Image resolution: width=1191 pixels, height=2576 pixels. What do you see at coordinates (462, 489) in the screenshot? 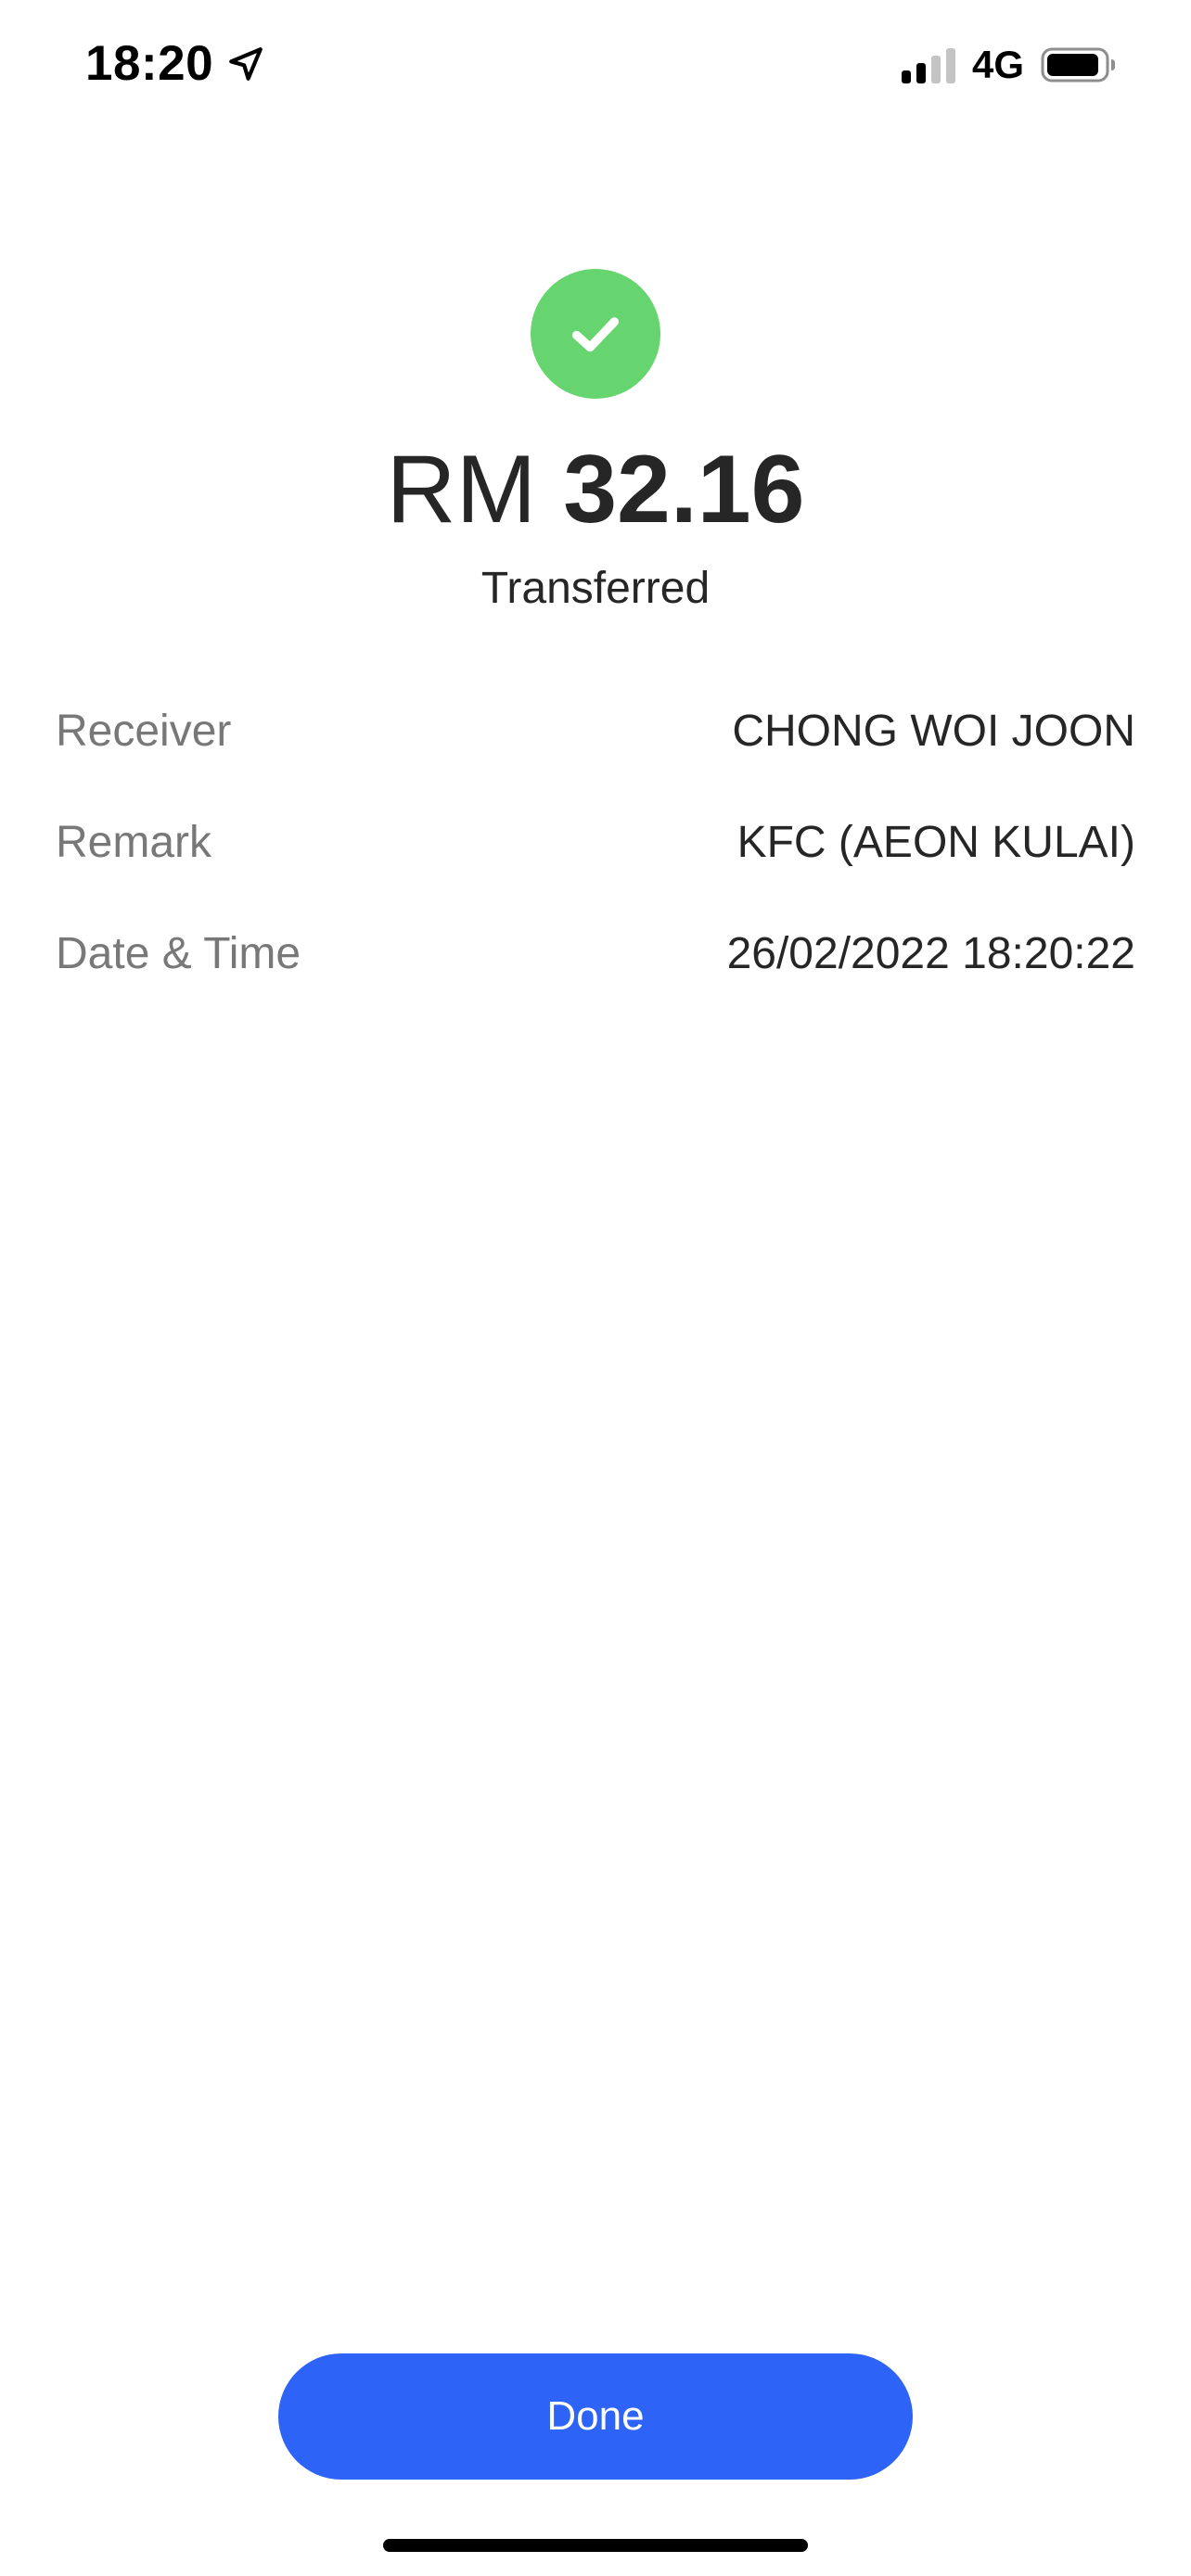
I see `currency-label: RM` at bounding box center [462, 489].